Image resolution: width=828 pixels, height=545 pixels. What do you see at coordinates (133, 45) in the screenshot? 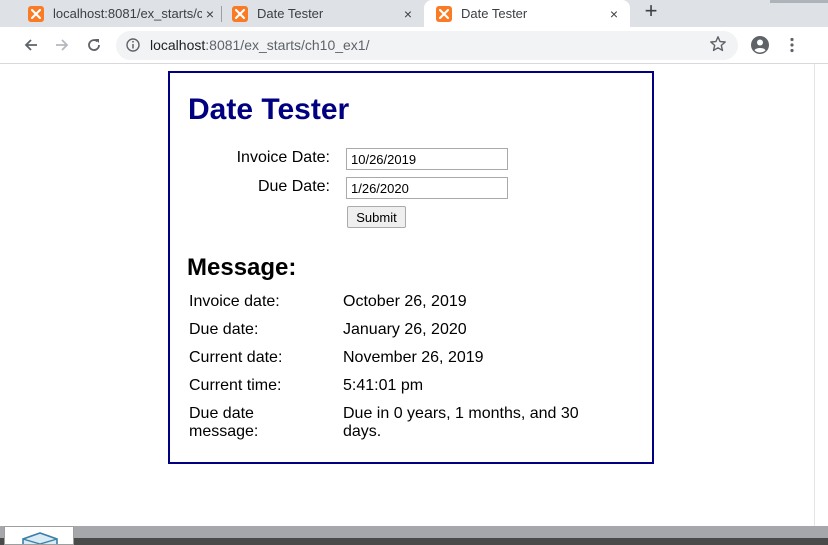
I see `info-icon` at bounding box center [133, 45].